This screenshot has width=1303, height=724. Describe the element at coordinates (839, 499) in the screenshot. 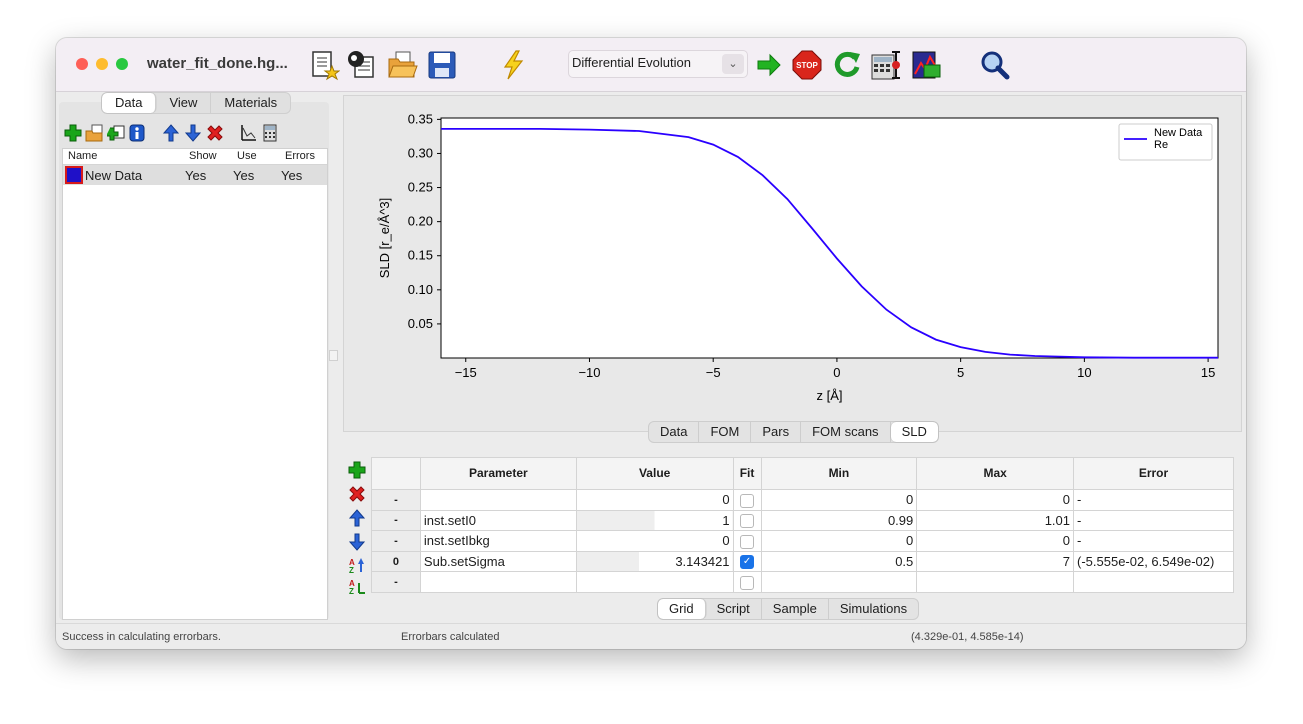

I see `min-cell: 0` at that location.